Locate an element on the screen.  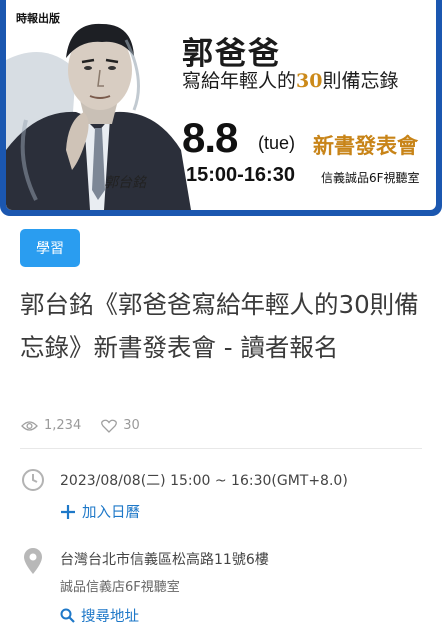
like-count-value: 30 is located at coordinates (131, 425).